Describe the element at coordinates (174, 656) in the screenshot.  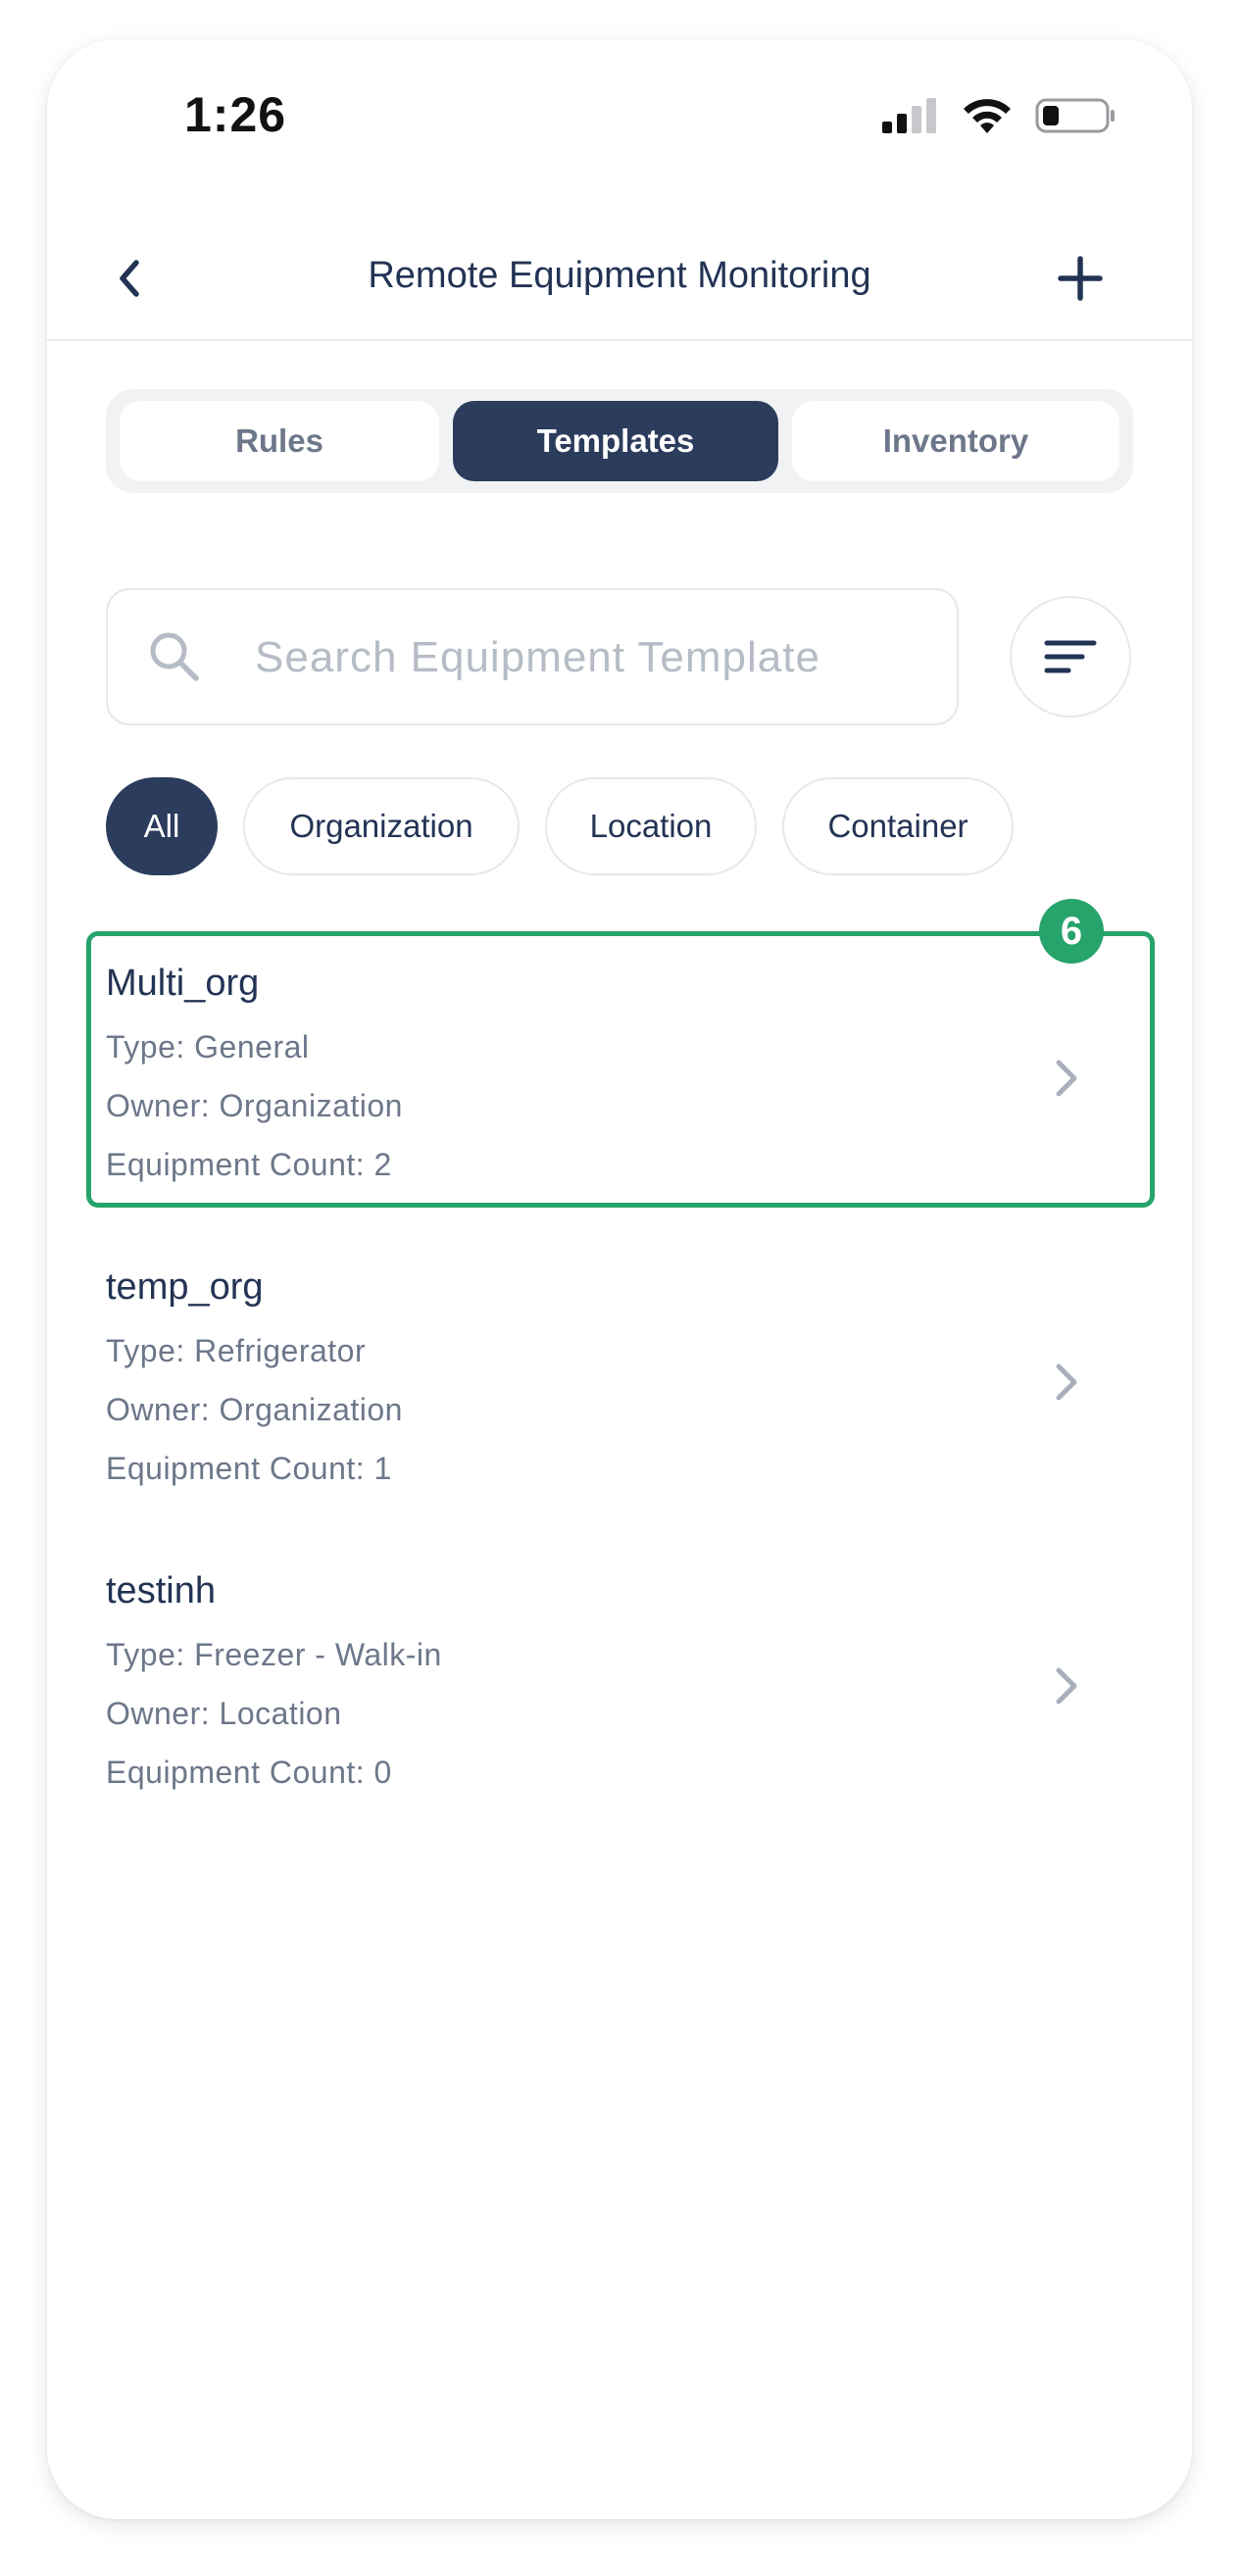
I see `search-icon` at that location.